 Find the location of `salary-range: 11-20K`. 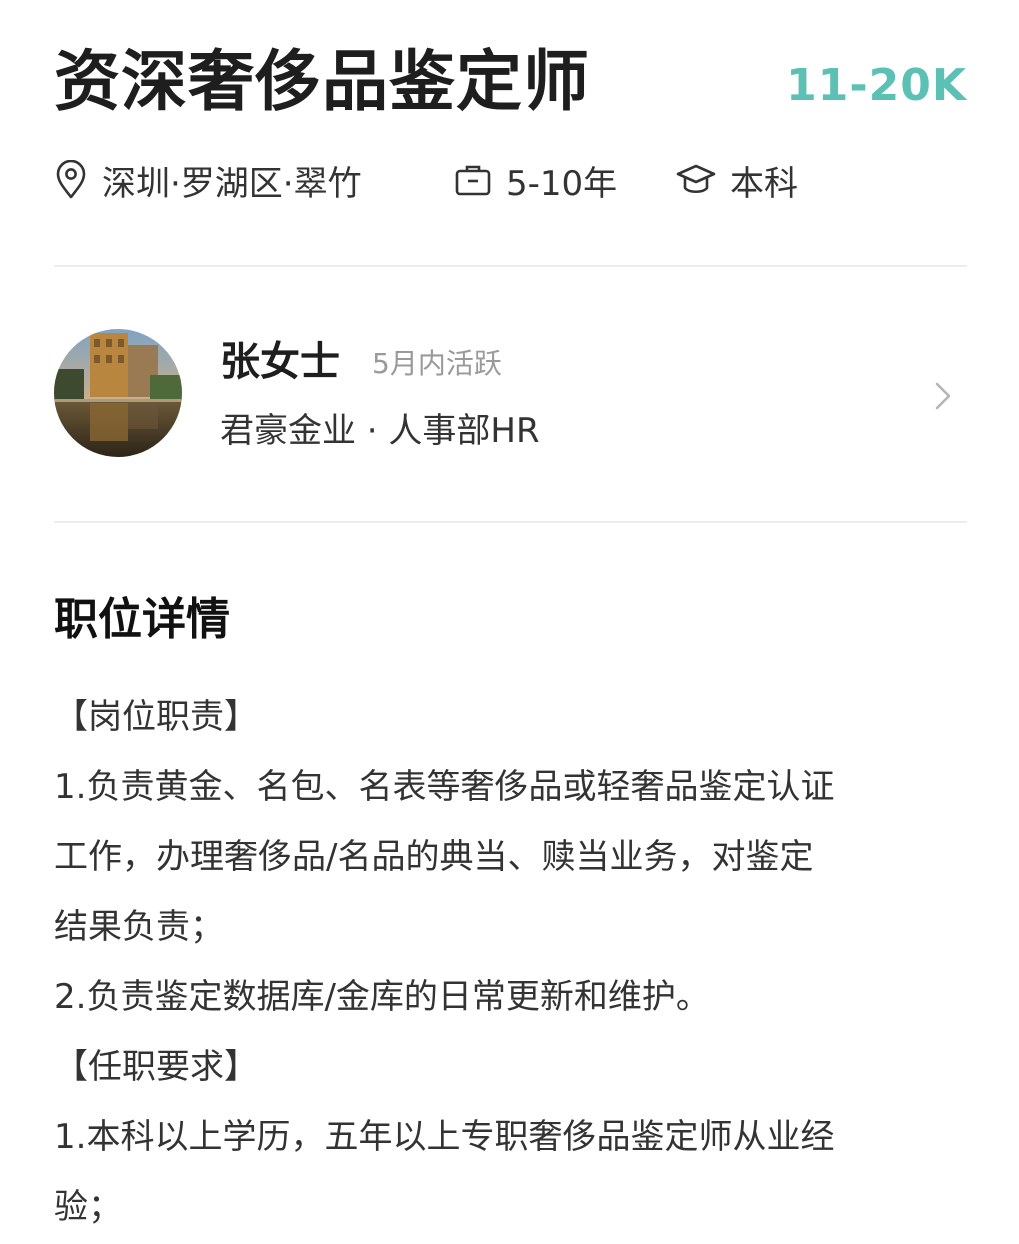

salary-range: 11-20K is located at coordinates (876, 85).